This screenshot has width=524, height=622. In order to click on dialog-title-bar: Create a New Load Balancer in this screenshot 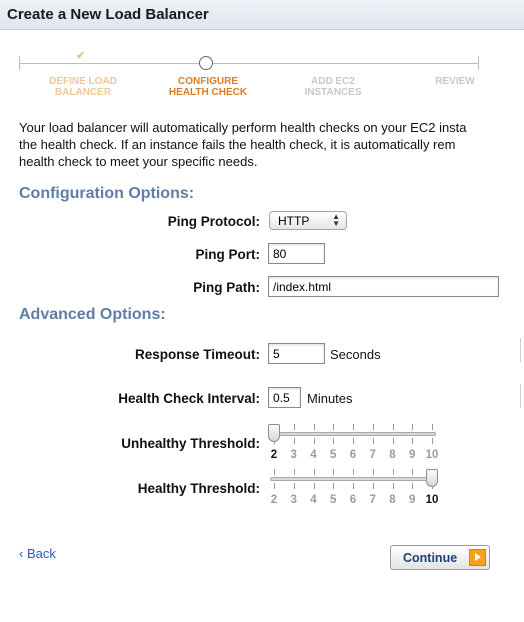, I will do `click(262, 15)`.